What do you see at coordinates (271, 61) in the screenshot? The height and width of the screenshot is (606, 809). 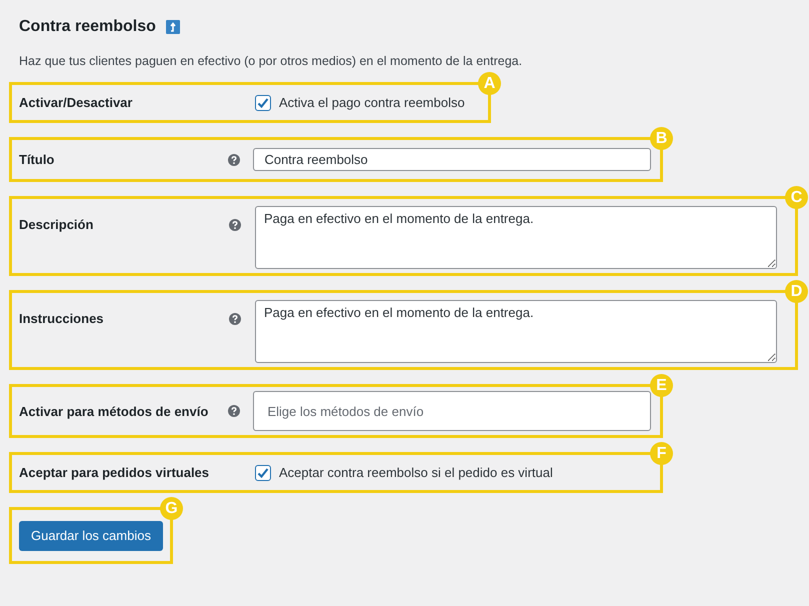 I see `section-description: Haz que tus clientes paguen en efectivo (o por otros medios) en el momento de la entrega.` at bounding box center [271, 61].